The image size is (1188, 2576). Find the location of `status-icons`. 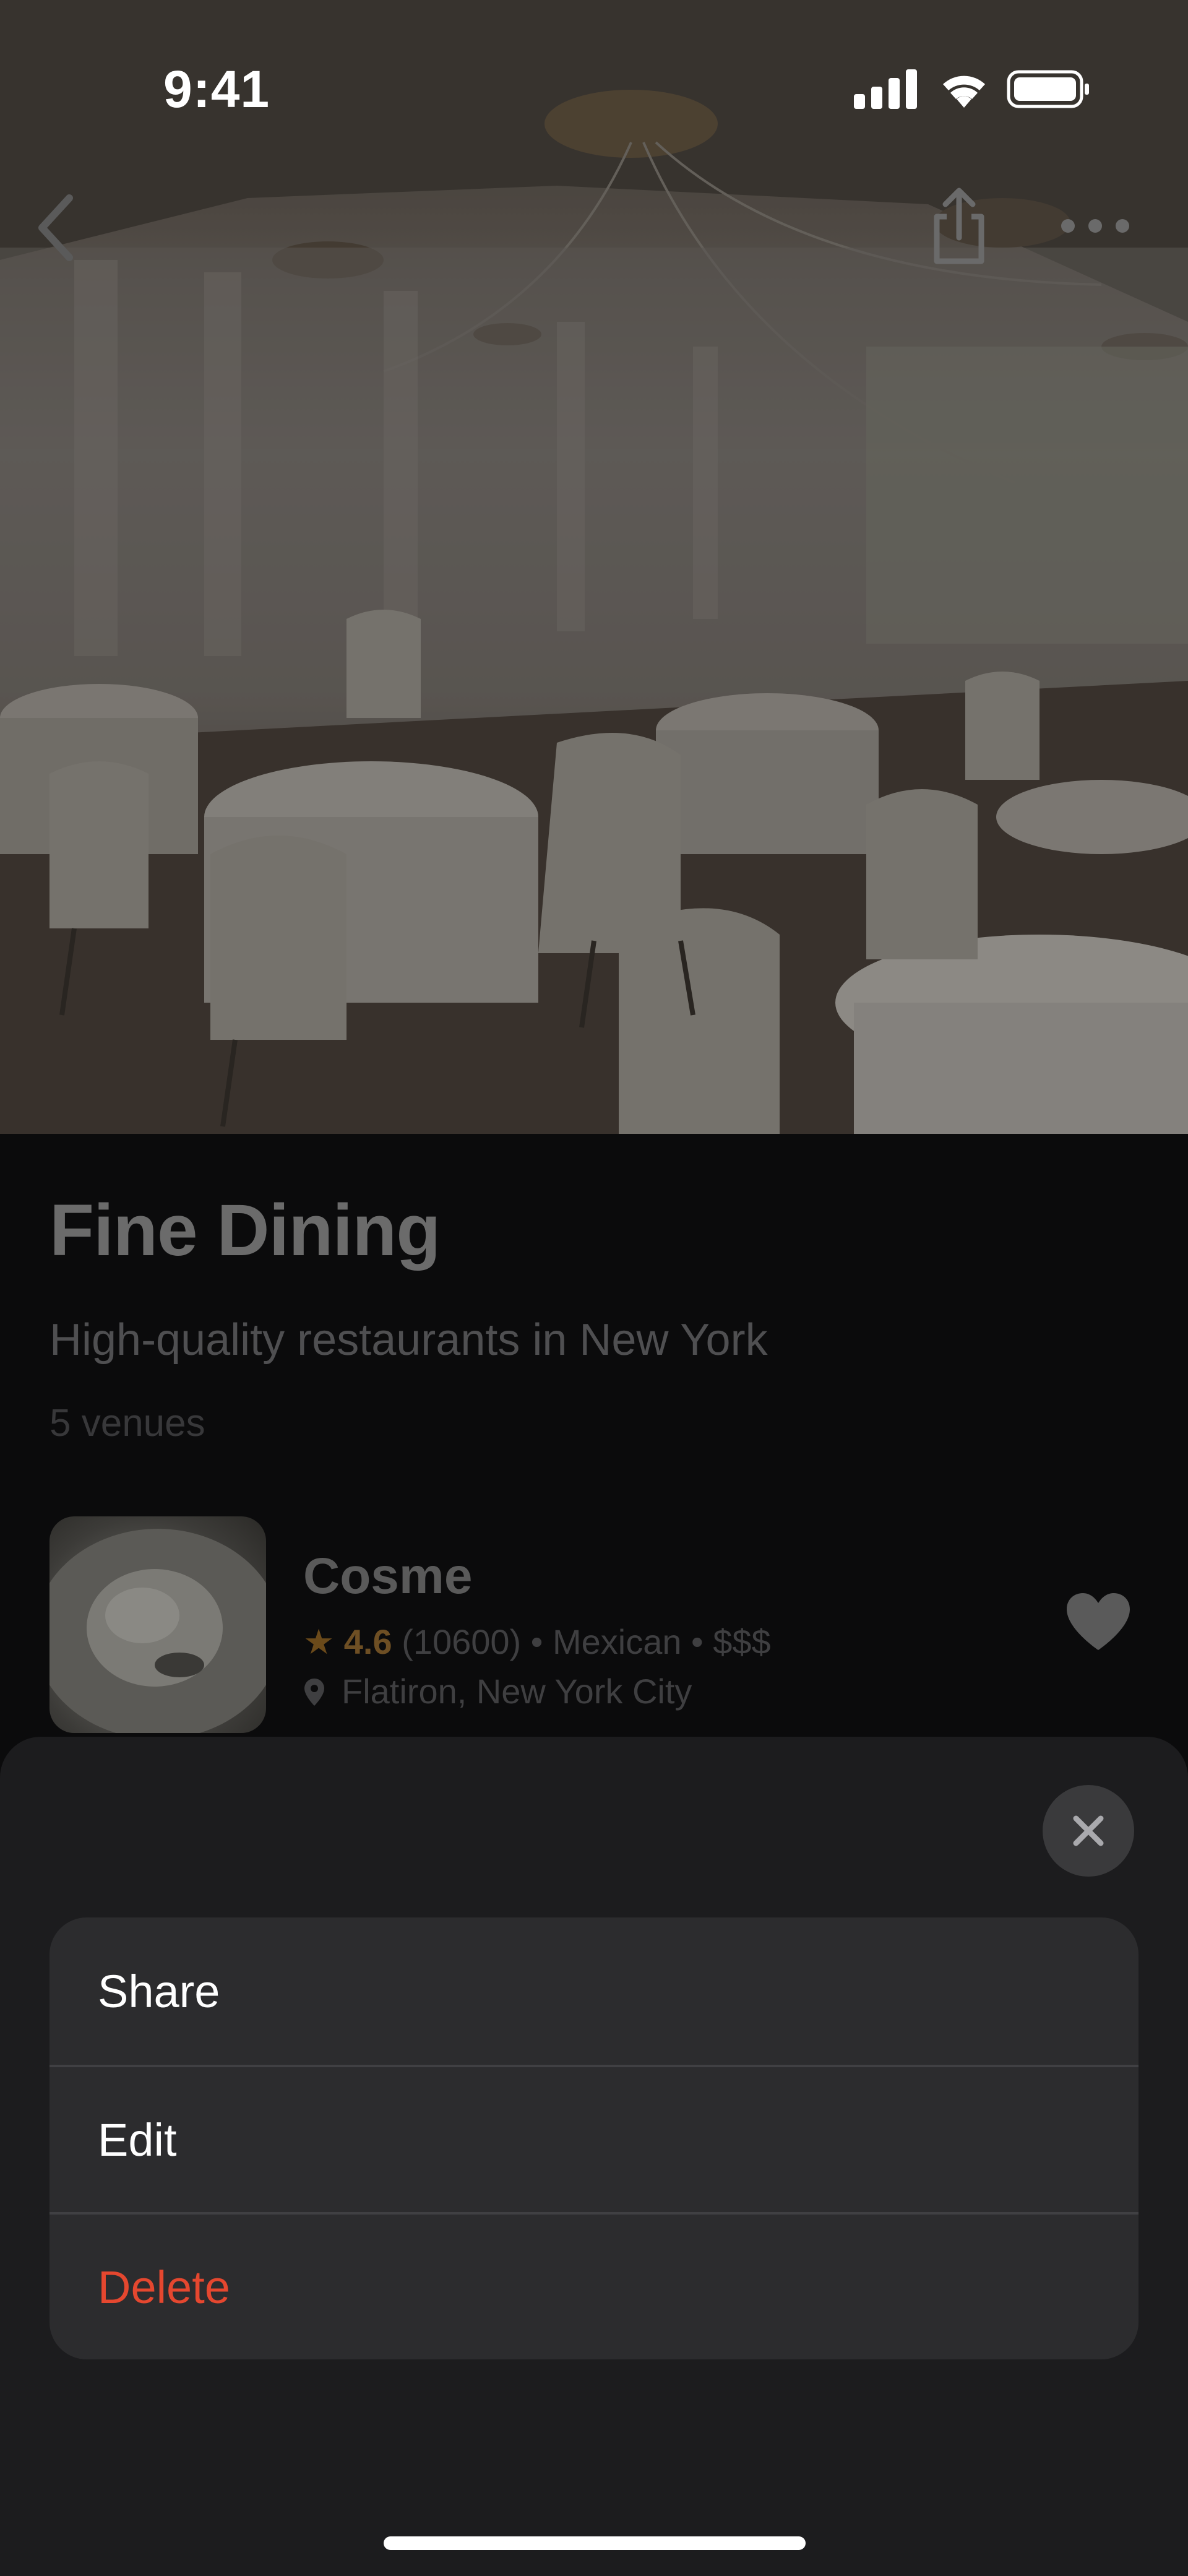

status-icons is located at coordinates (972, 88).